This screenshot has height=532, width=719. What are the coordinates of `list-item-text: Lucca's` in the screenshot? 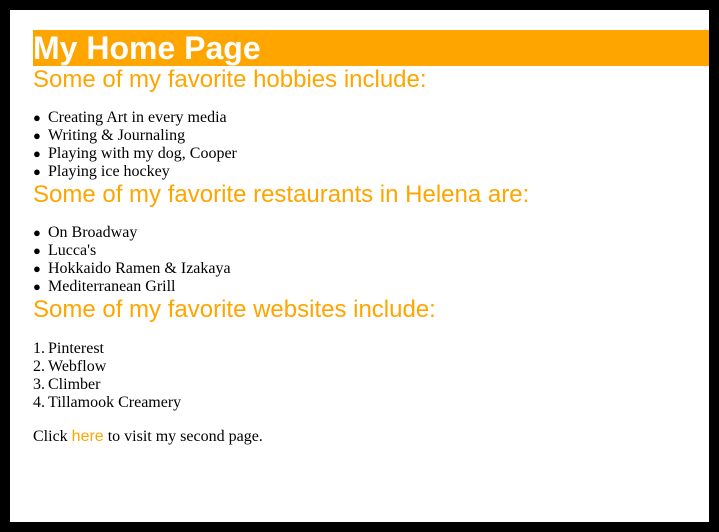 It's located at (72, 250).